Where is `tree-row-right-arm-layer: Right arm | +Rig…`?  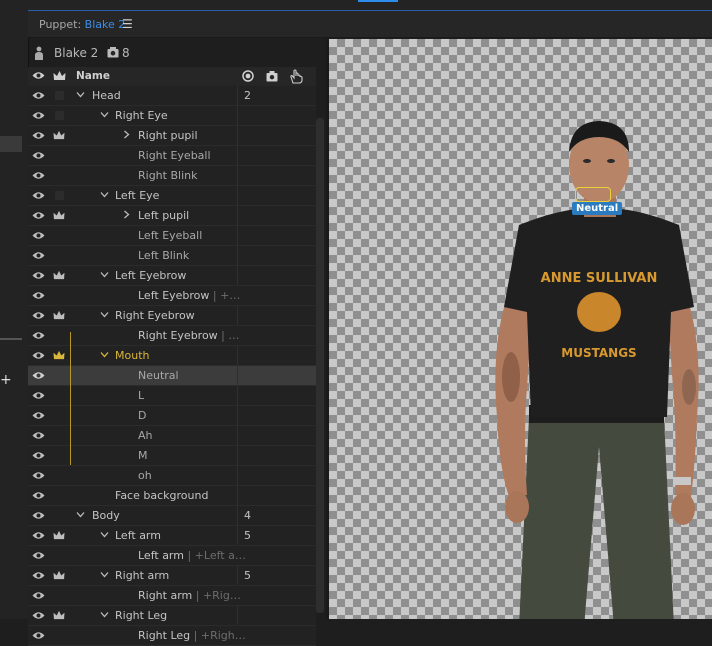
tree-row-right-arm-layer: Right arm | +Rig… is located at coordinates (172, 596).